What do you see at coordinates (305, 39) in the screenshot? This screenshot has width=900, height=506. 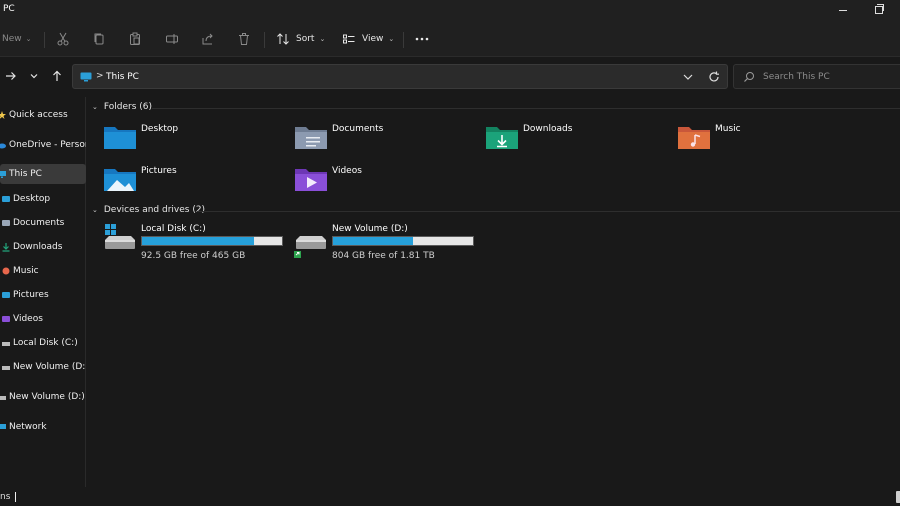 I see `sort-label: Sort` at bounding box center [305, 39].